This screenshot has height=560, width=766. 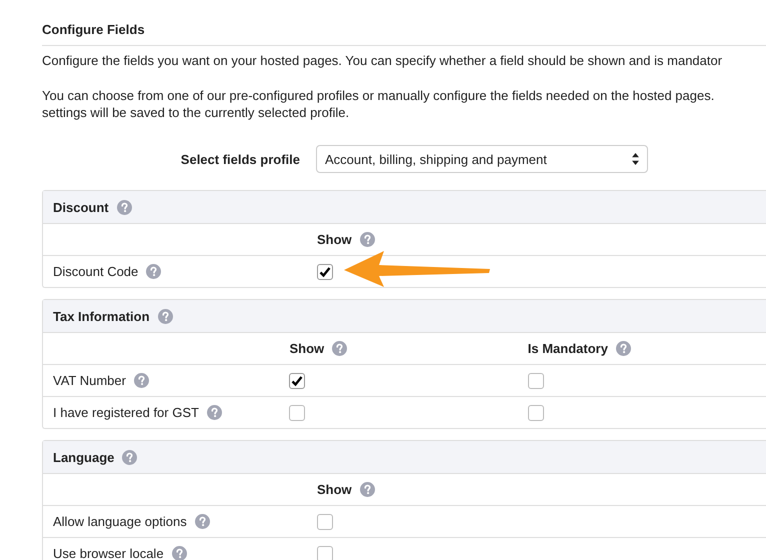 I want to click on column-header: Is Mandatory, so click(x=568, y=348).